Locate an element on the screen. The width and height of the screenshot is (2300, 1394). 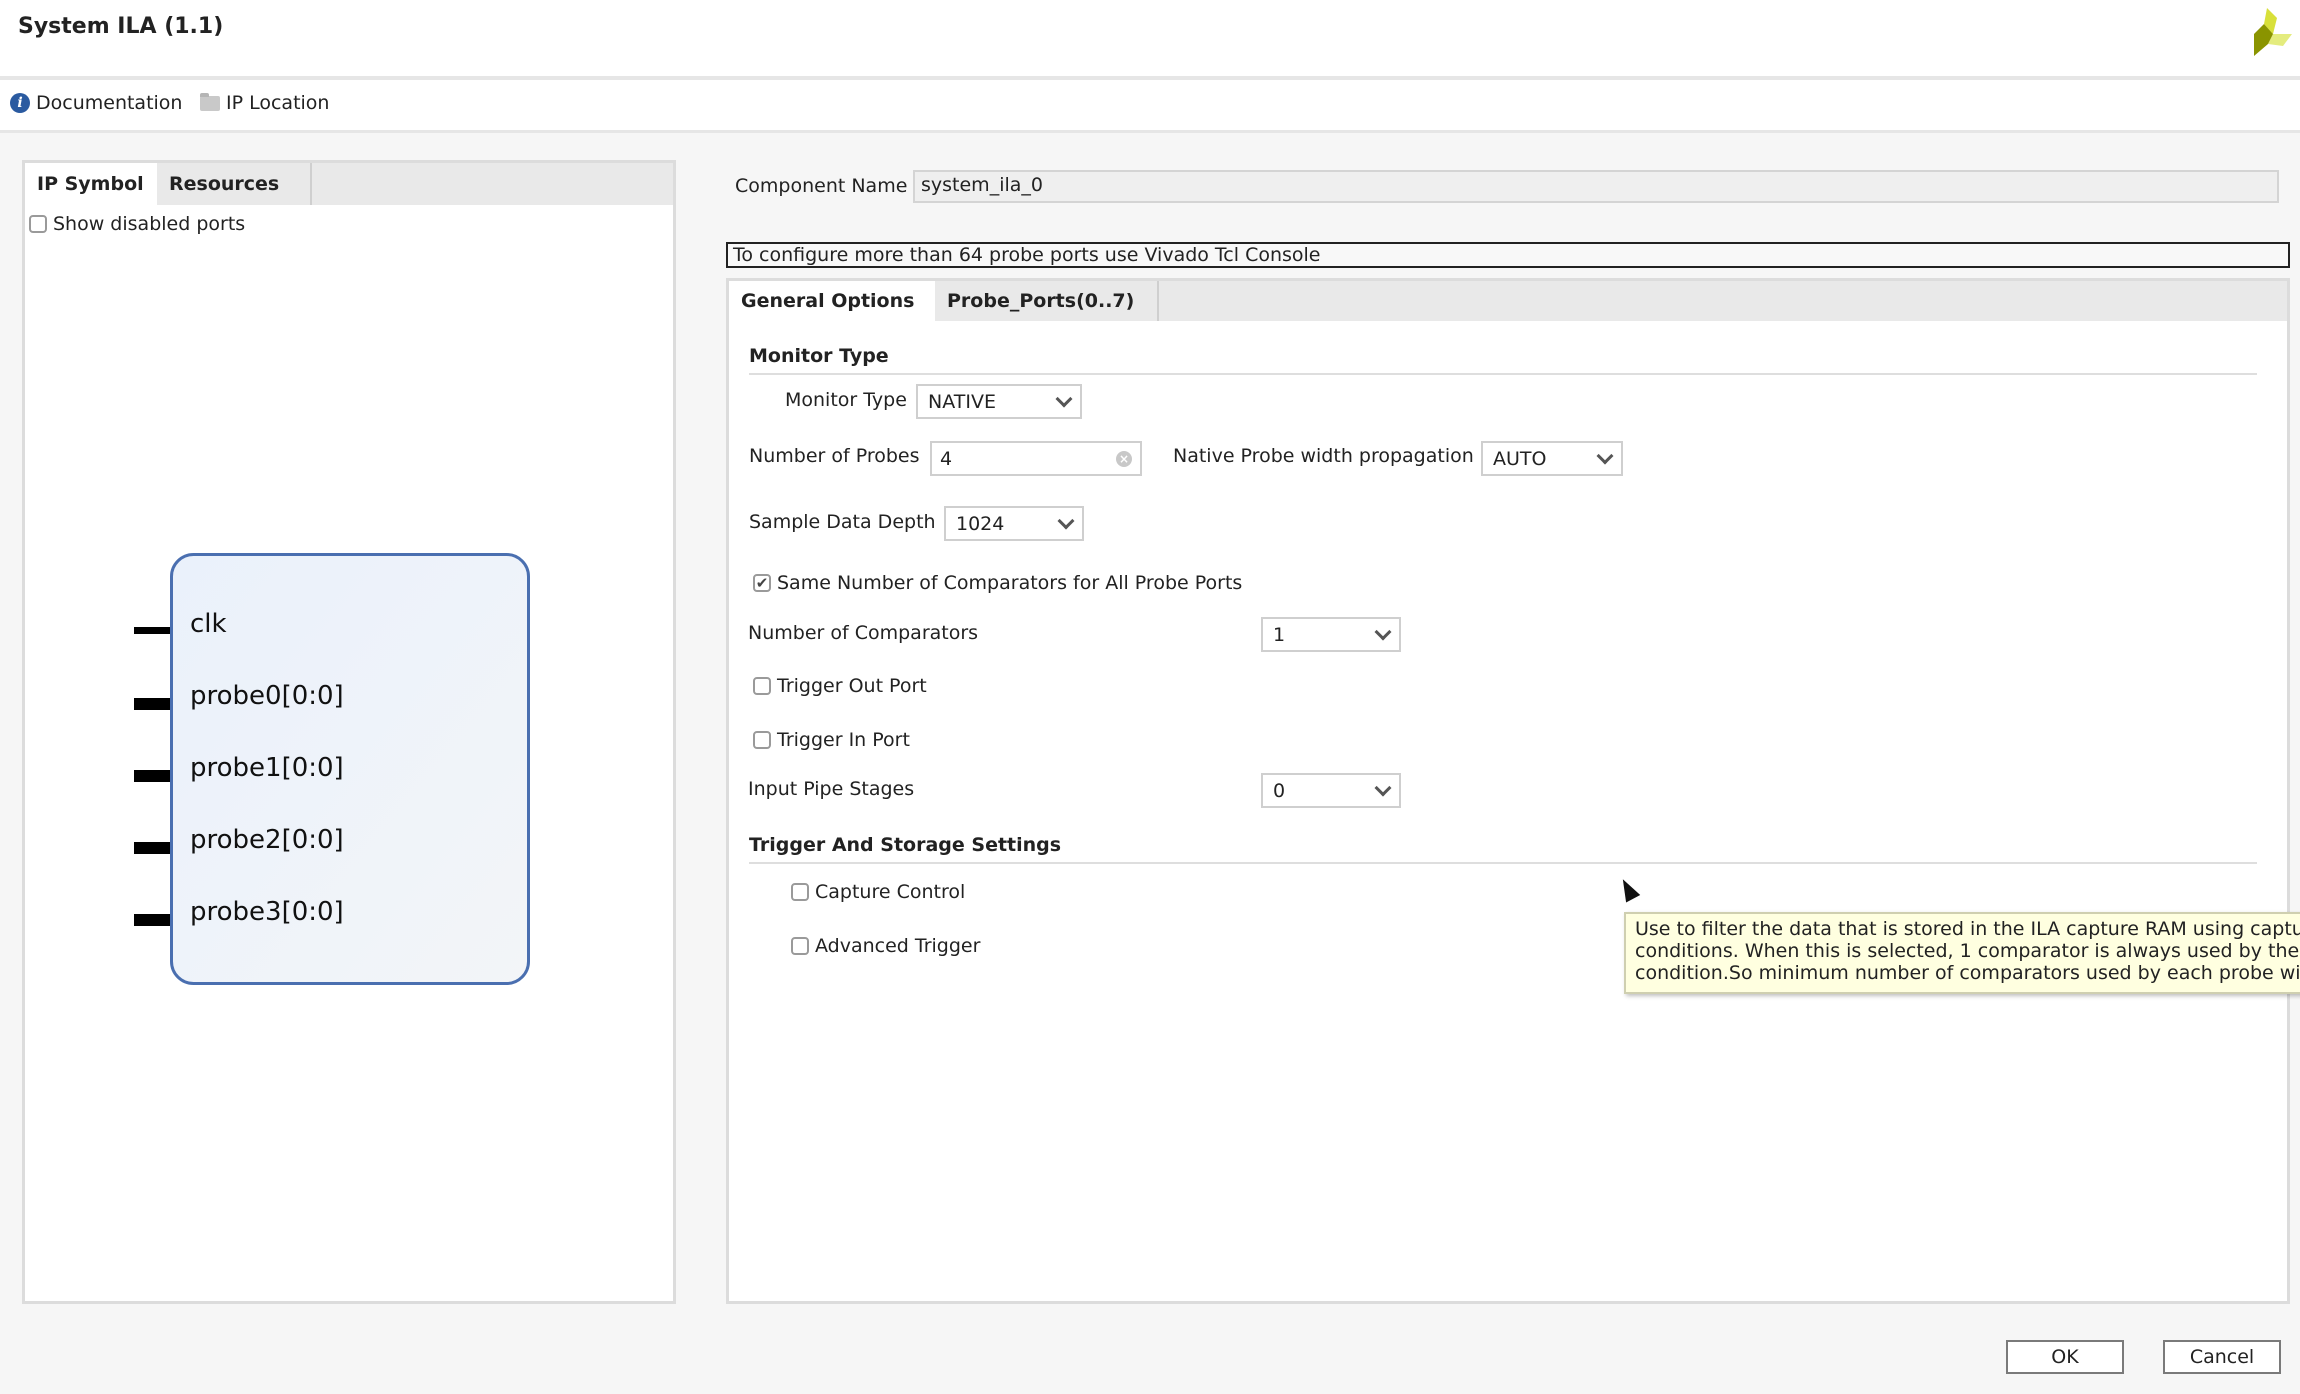
cancel-button: Cancel is located at coordinates (2222, 1357).